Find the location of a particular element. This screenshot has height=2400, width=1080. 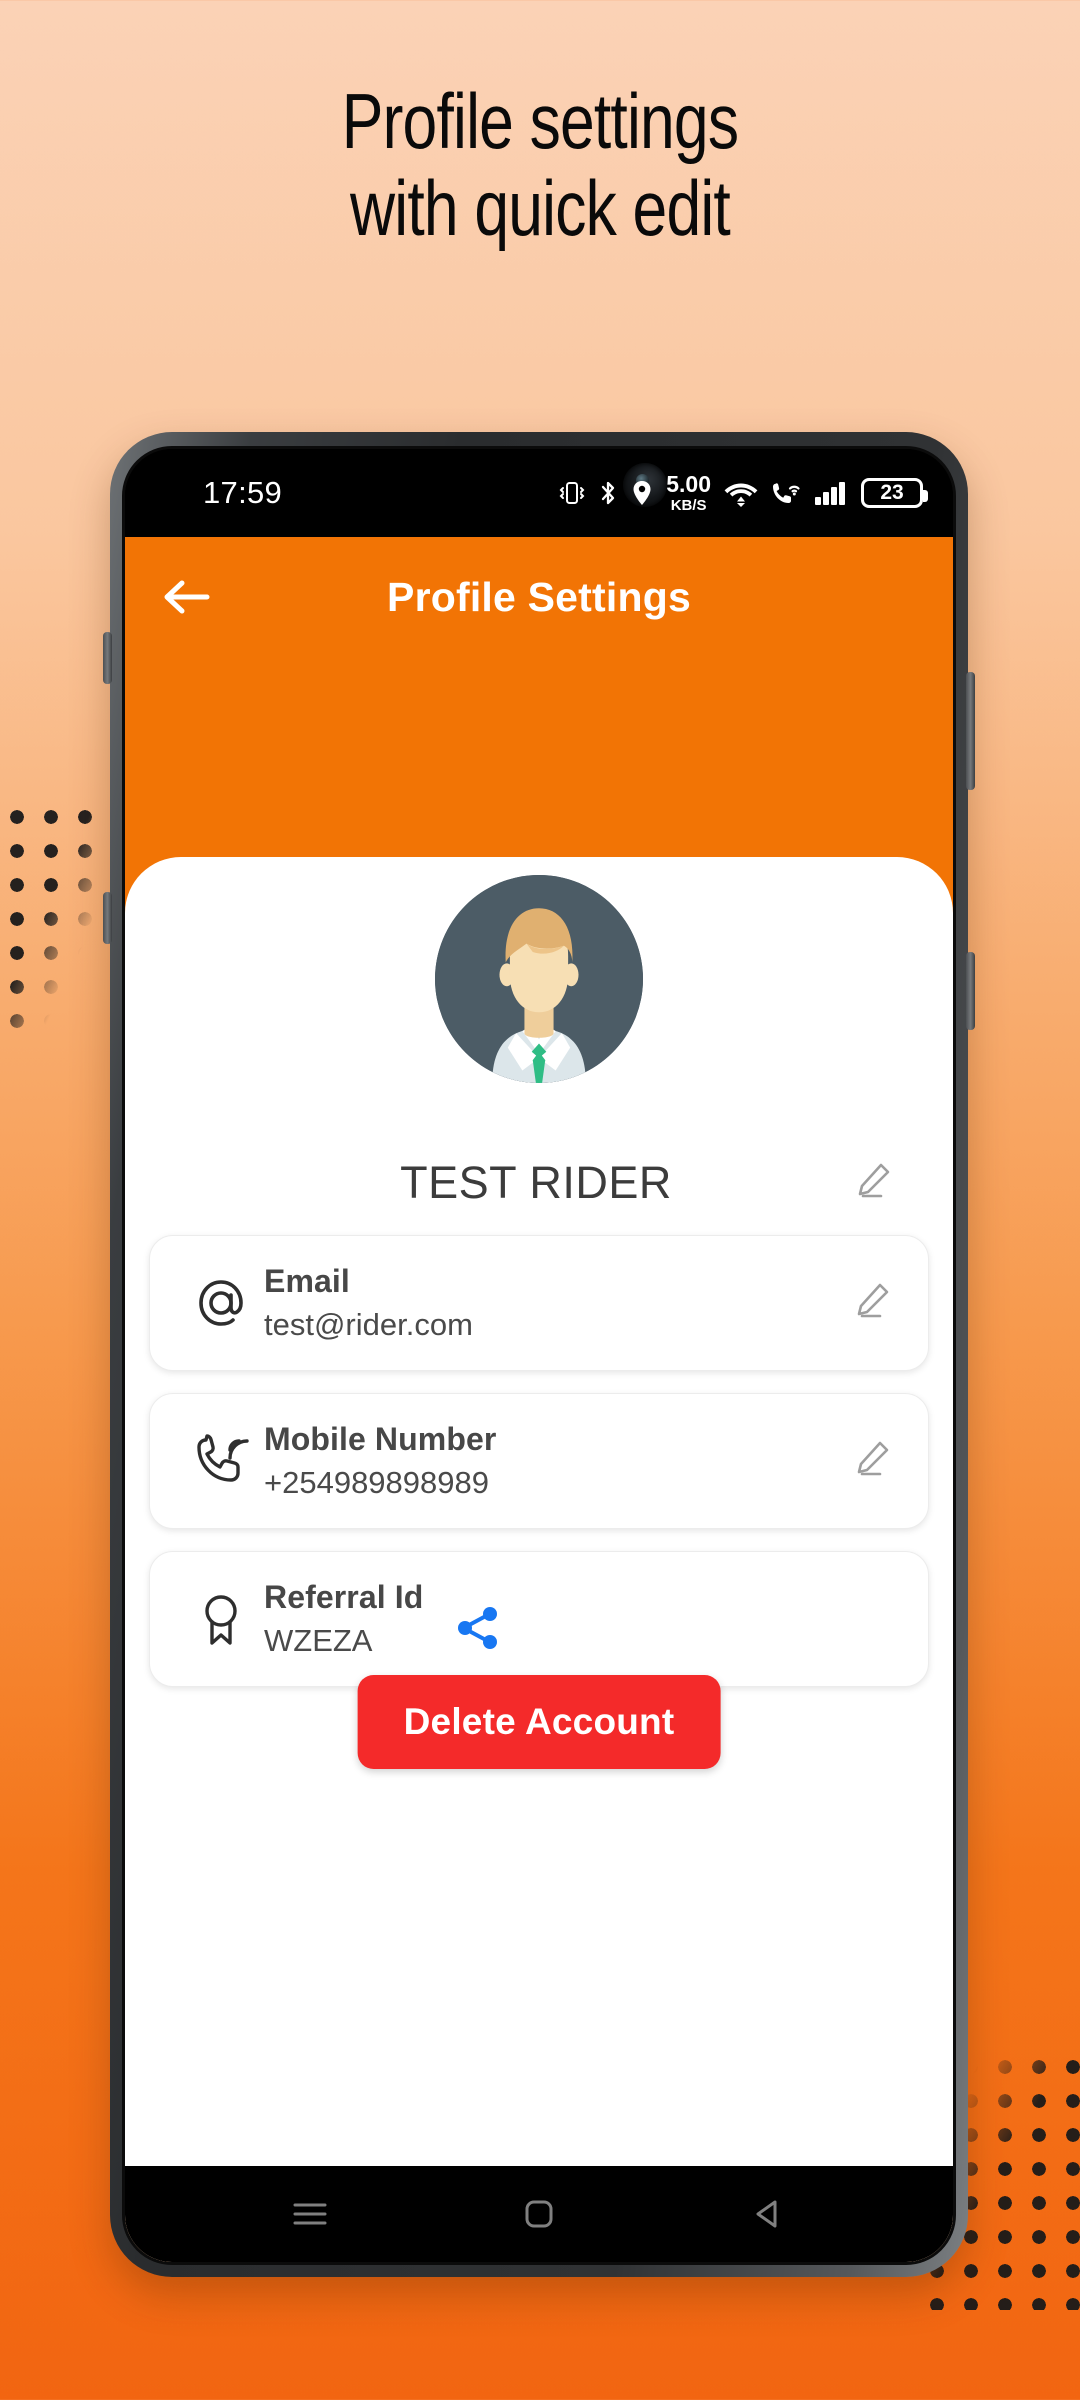

vibrate-icon is located at coordinates (572, 493).